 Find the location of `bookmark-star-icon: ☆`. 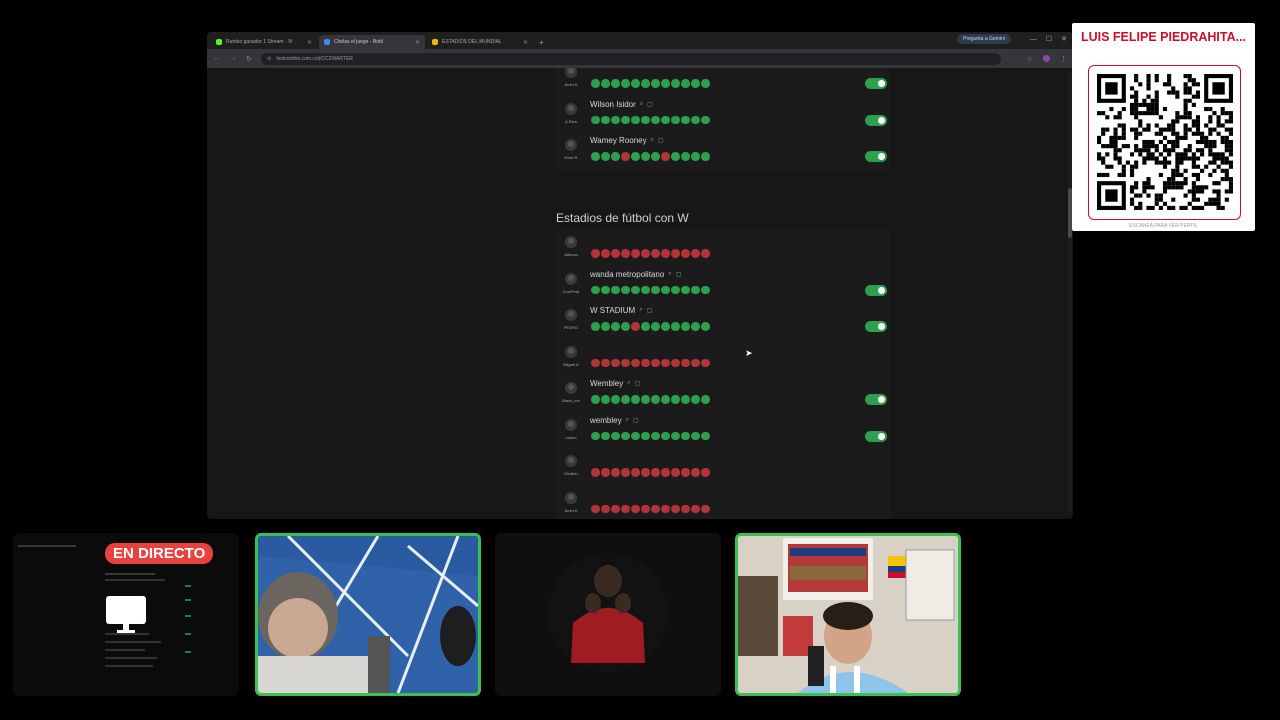

bookmark-star-icon: ☆ is located at coordinates (1030, 59).